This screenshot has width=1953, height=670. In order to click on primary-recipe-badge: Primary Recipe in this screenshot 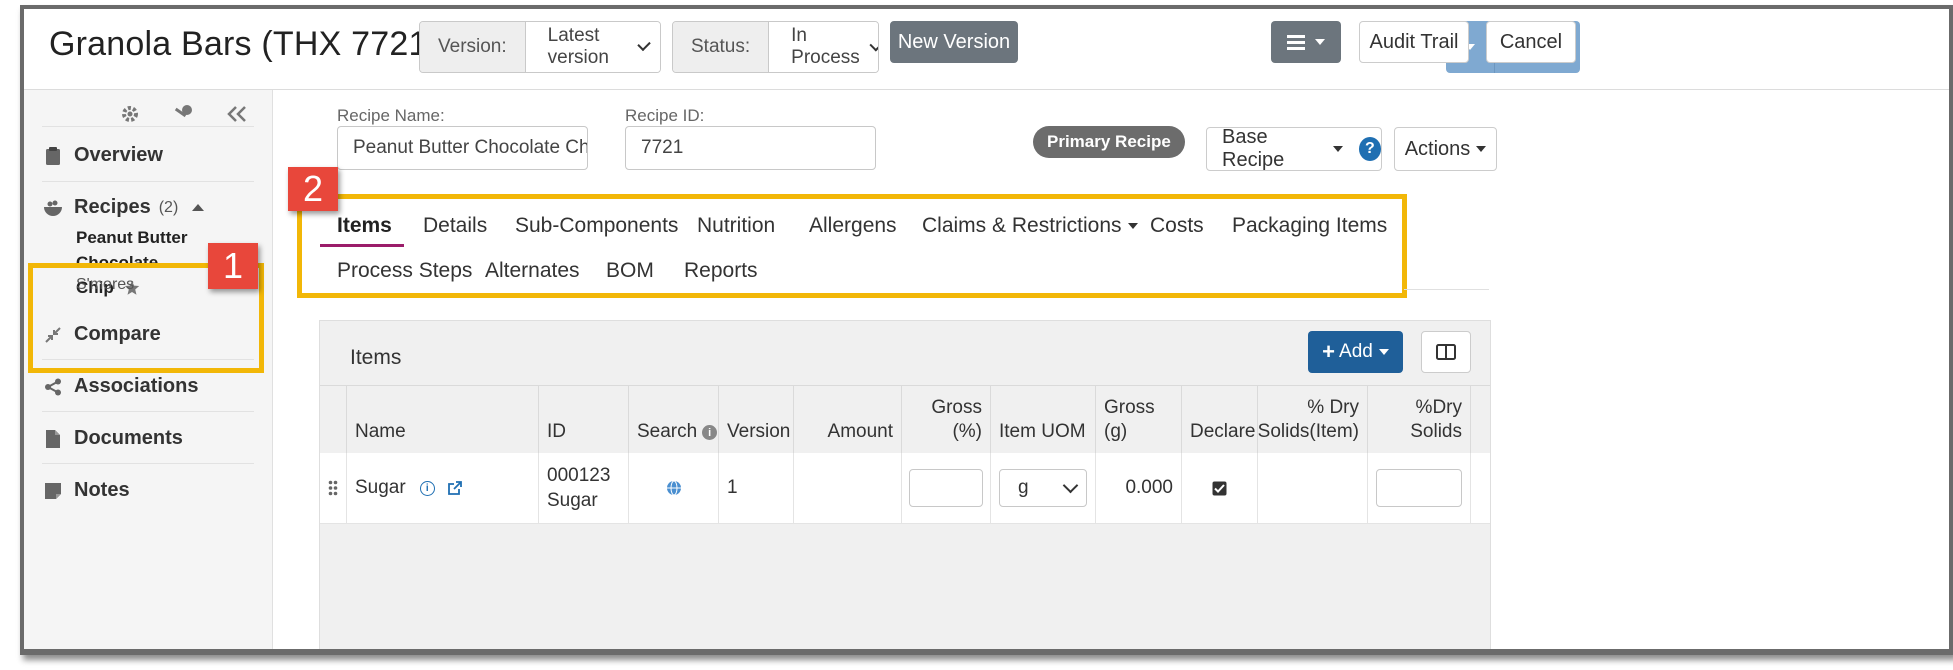, I will do `click(1109, 142)`.